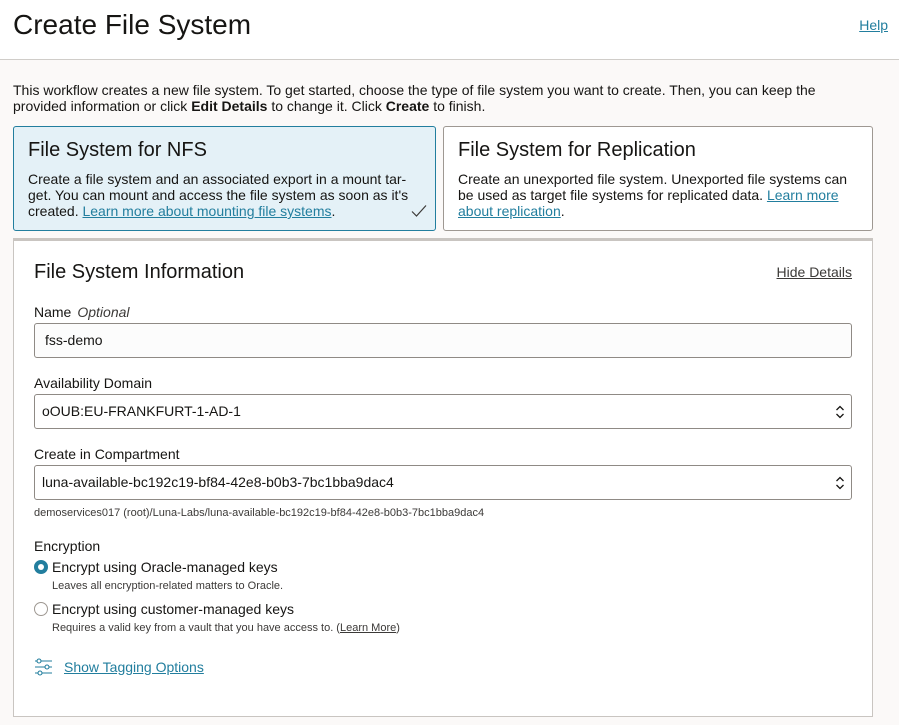 This screenshot has height=725, width=899. Describe the element at coordinates (53, 312) in the screenshot. I see `name-label-text: Name` at that location.